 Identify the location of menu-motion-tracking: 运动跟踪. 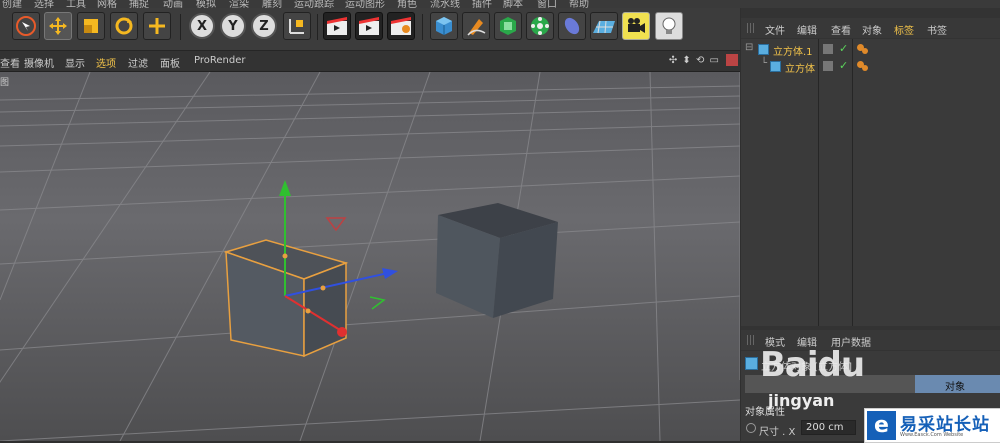
(314, 4).